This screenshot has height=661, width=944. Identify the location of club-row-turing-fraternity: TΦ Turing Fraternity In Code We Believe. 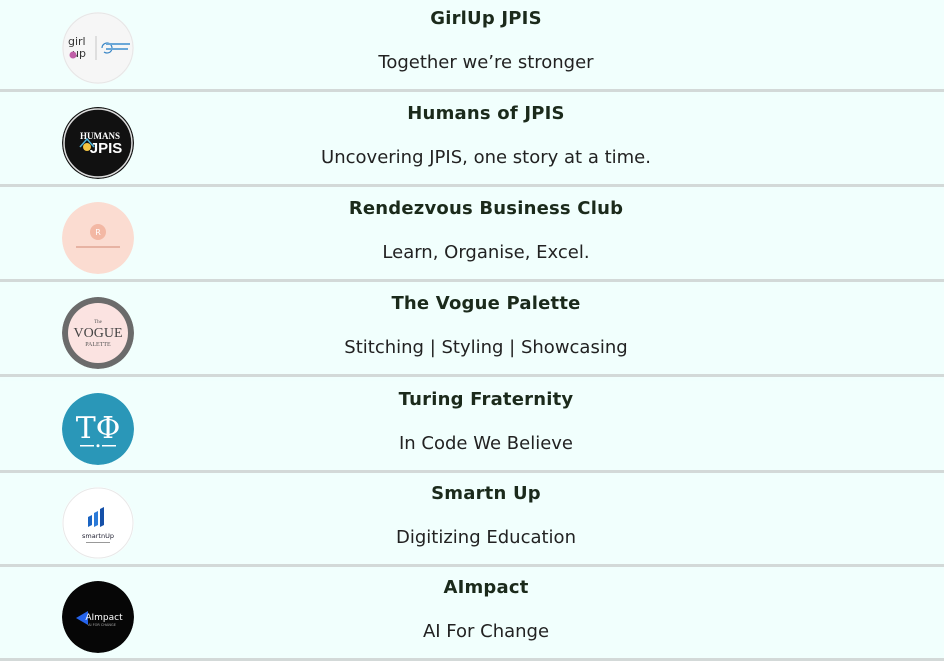
(472, 427).